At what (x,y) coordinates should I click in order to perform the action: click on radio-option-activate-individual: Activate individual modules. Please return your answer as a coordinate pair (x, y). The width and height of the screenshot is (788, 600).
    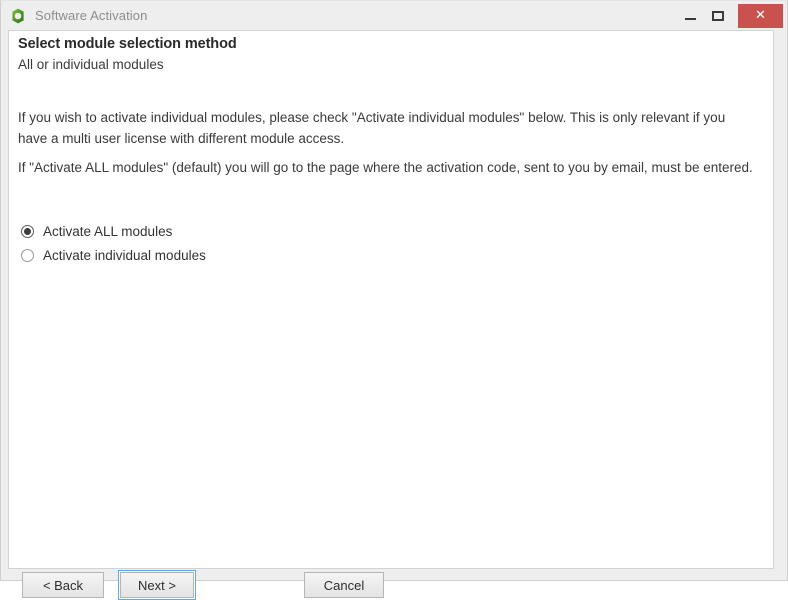
    Looking at the image, I should click on (113, 255).